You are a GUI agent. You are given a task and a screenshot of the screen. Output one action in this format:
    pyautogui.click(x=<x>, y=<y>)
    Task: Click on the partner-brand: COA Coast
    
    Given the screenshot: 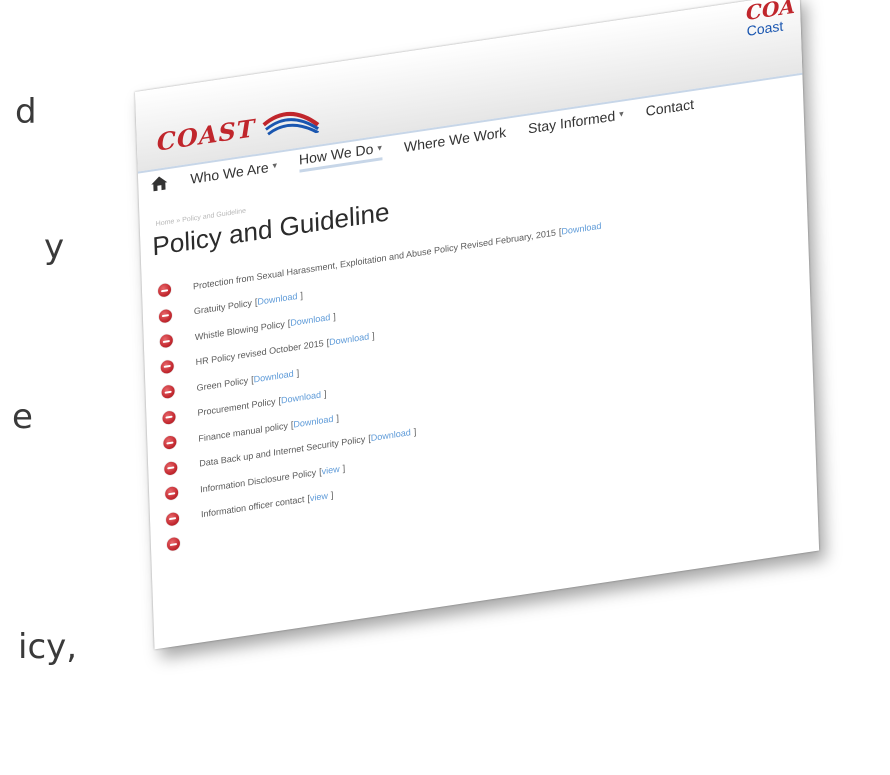 What is the action you would take?
    pyautogui.click(x=777, y=19)
    